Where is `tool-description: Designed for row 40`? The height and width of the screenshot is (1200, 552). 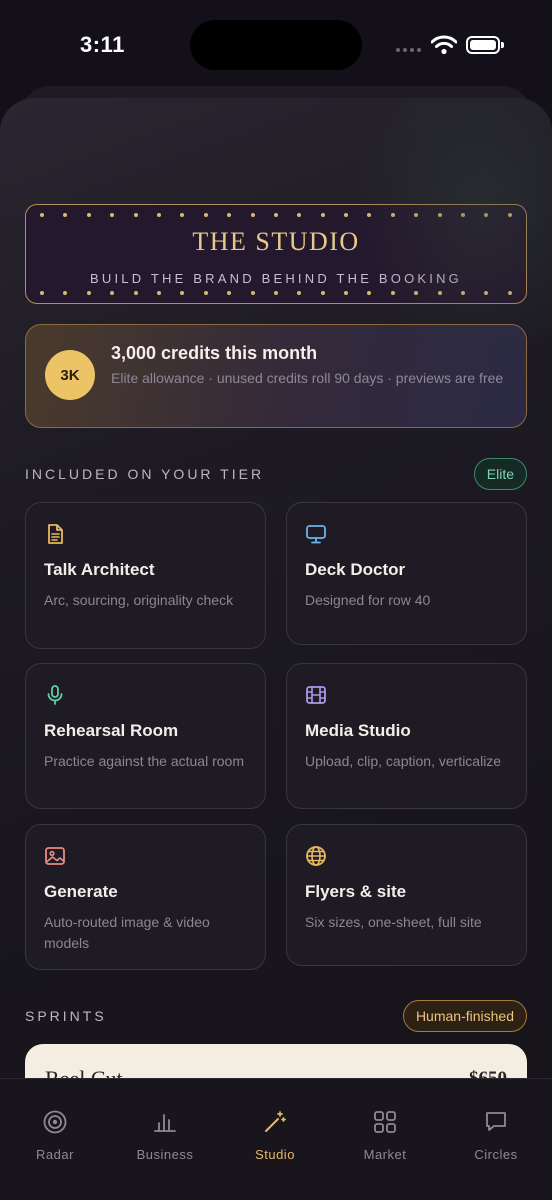
tool-description: Designed for row 40 is located at coordinates (368, 600).